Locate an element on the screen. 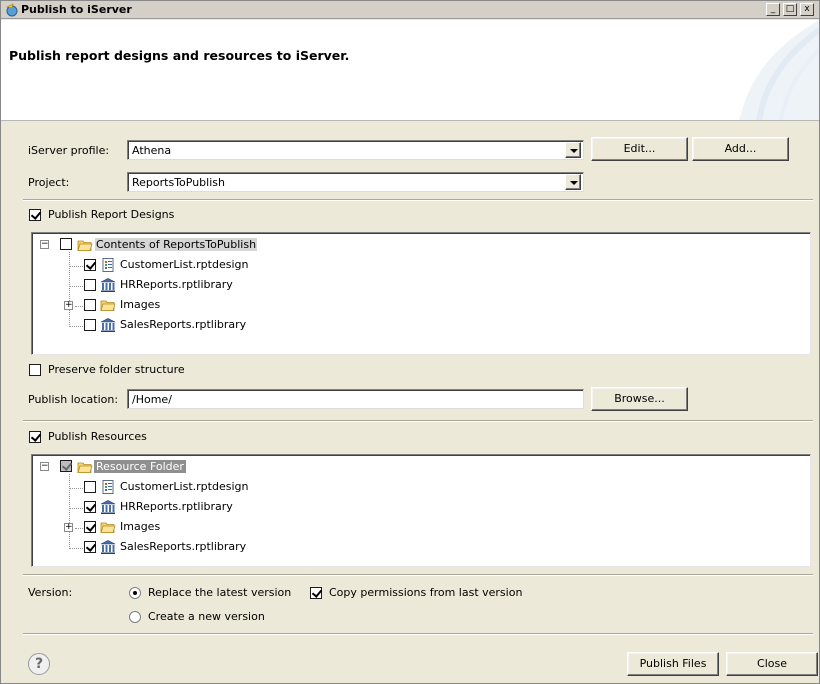 This screenshot has width=820, height=684. maximize-button: □ is located at coordinates (790, 9).